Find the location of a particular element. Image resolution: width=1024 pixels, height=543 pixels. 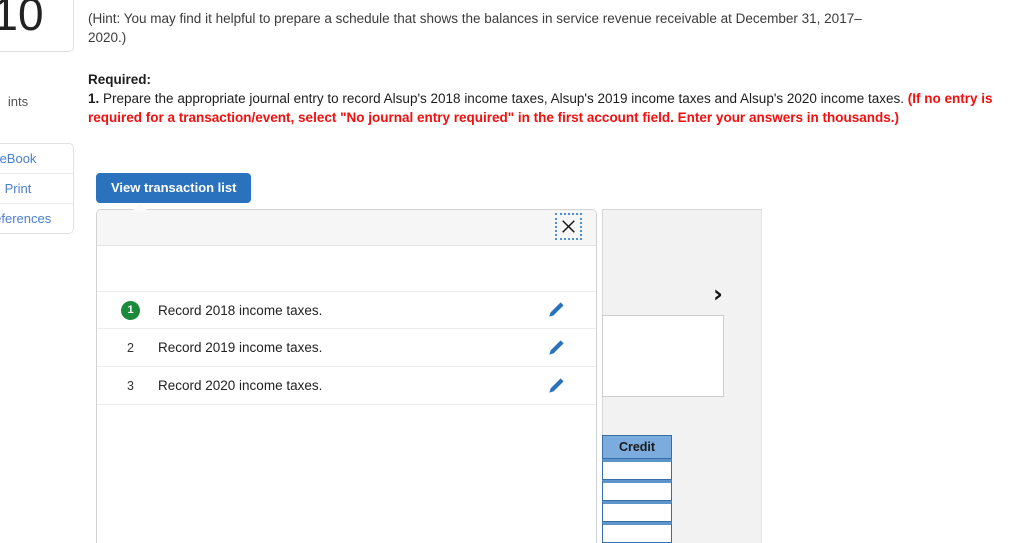

transaction-number: 3 is located at coordinates (130, 385).